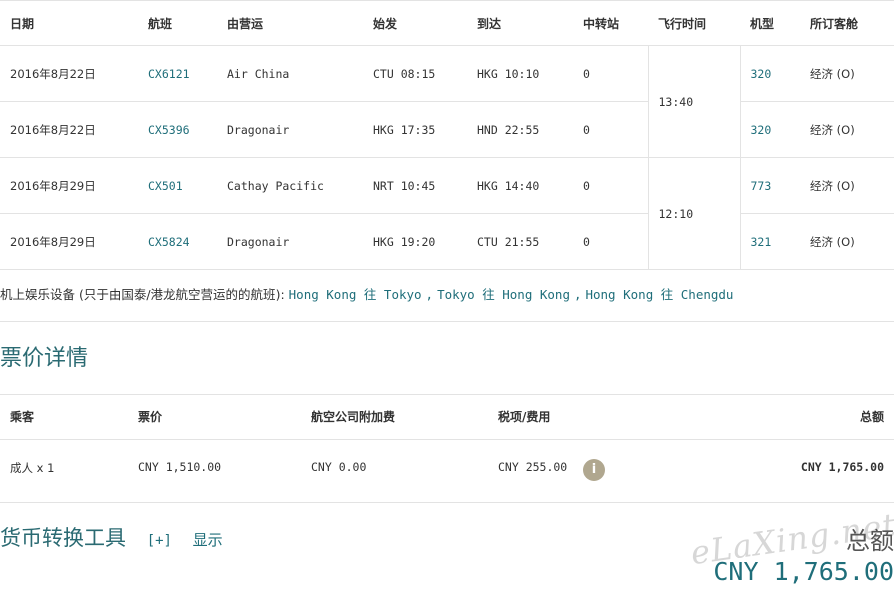  Describe the element at coordinates (870, 541) in the screenshot. I see `grand-total-label: 总额` at that location.